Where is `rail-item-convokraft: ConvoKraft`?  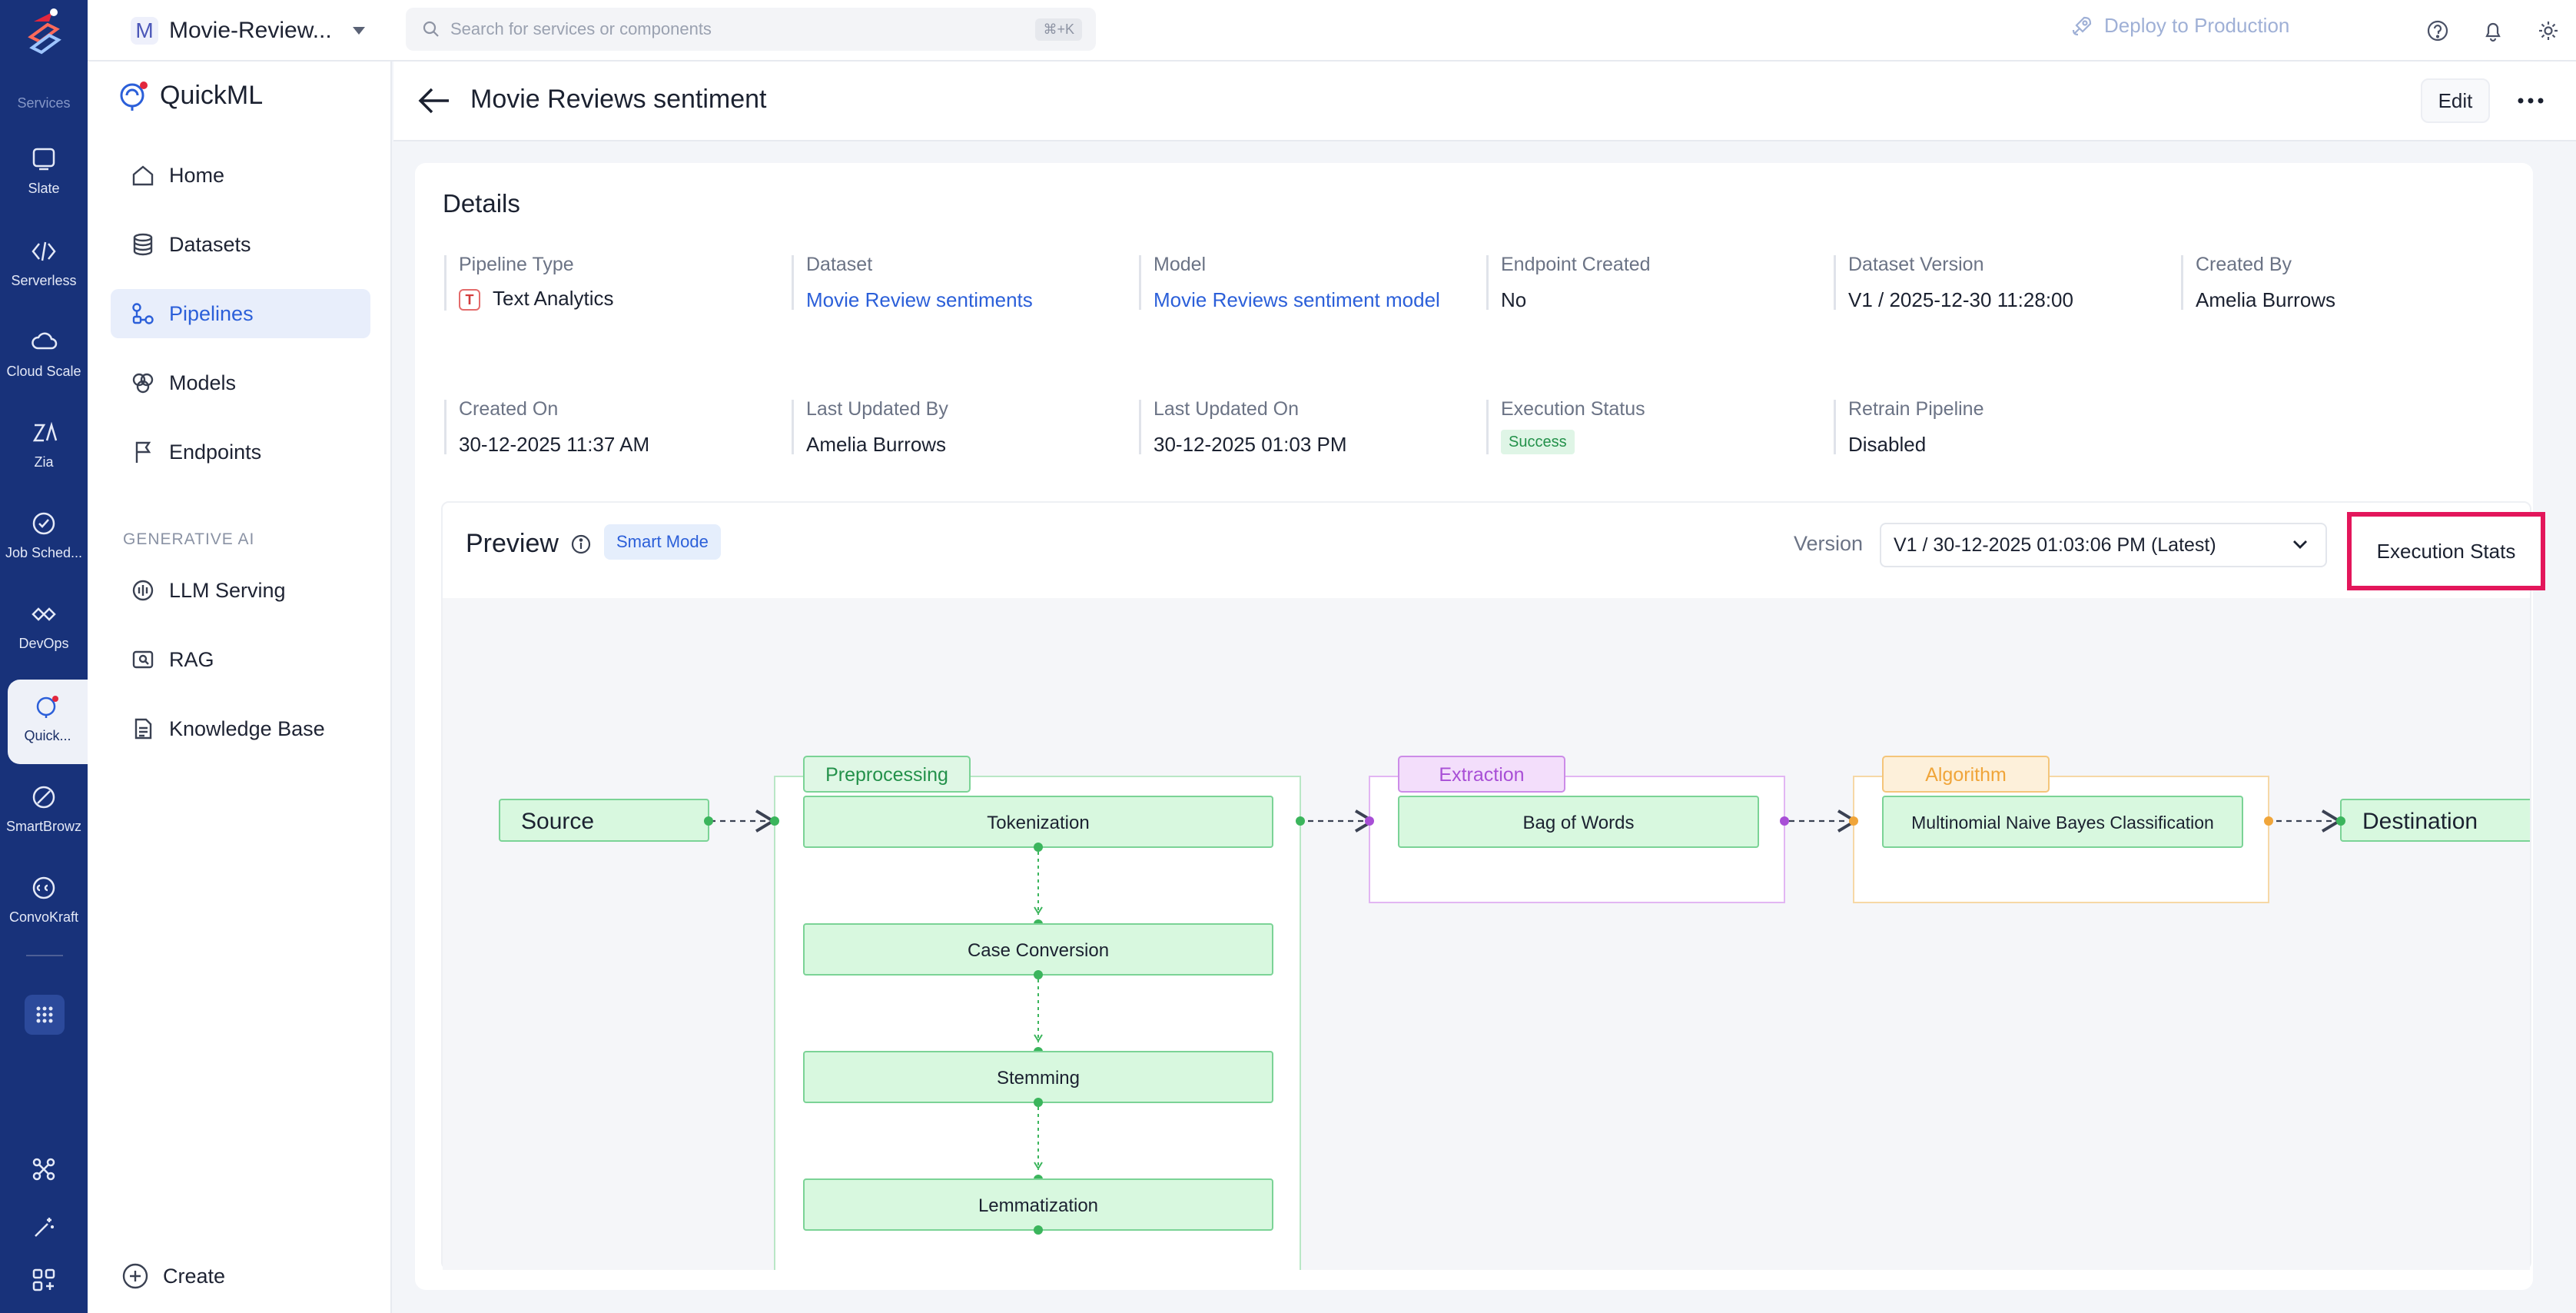 rail-item-convokraft: ConvoKraft is located at coordinates (44, 898).